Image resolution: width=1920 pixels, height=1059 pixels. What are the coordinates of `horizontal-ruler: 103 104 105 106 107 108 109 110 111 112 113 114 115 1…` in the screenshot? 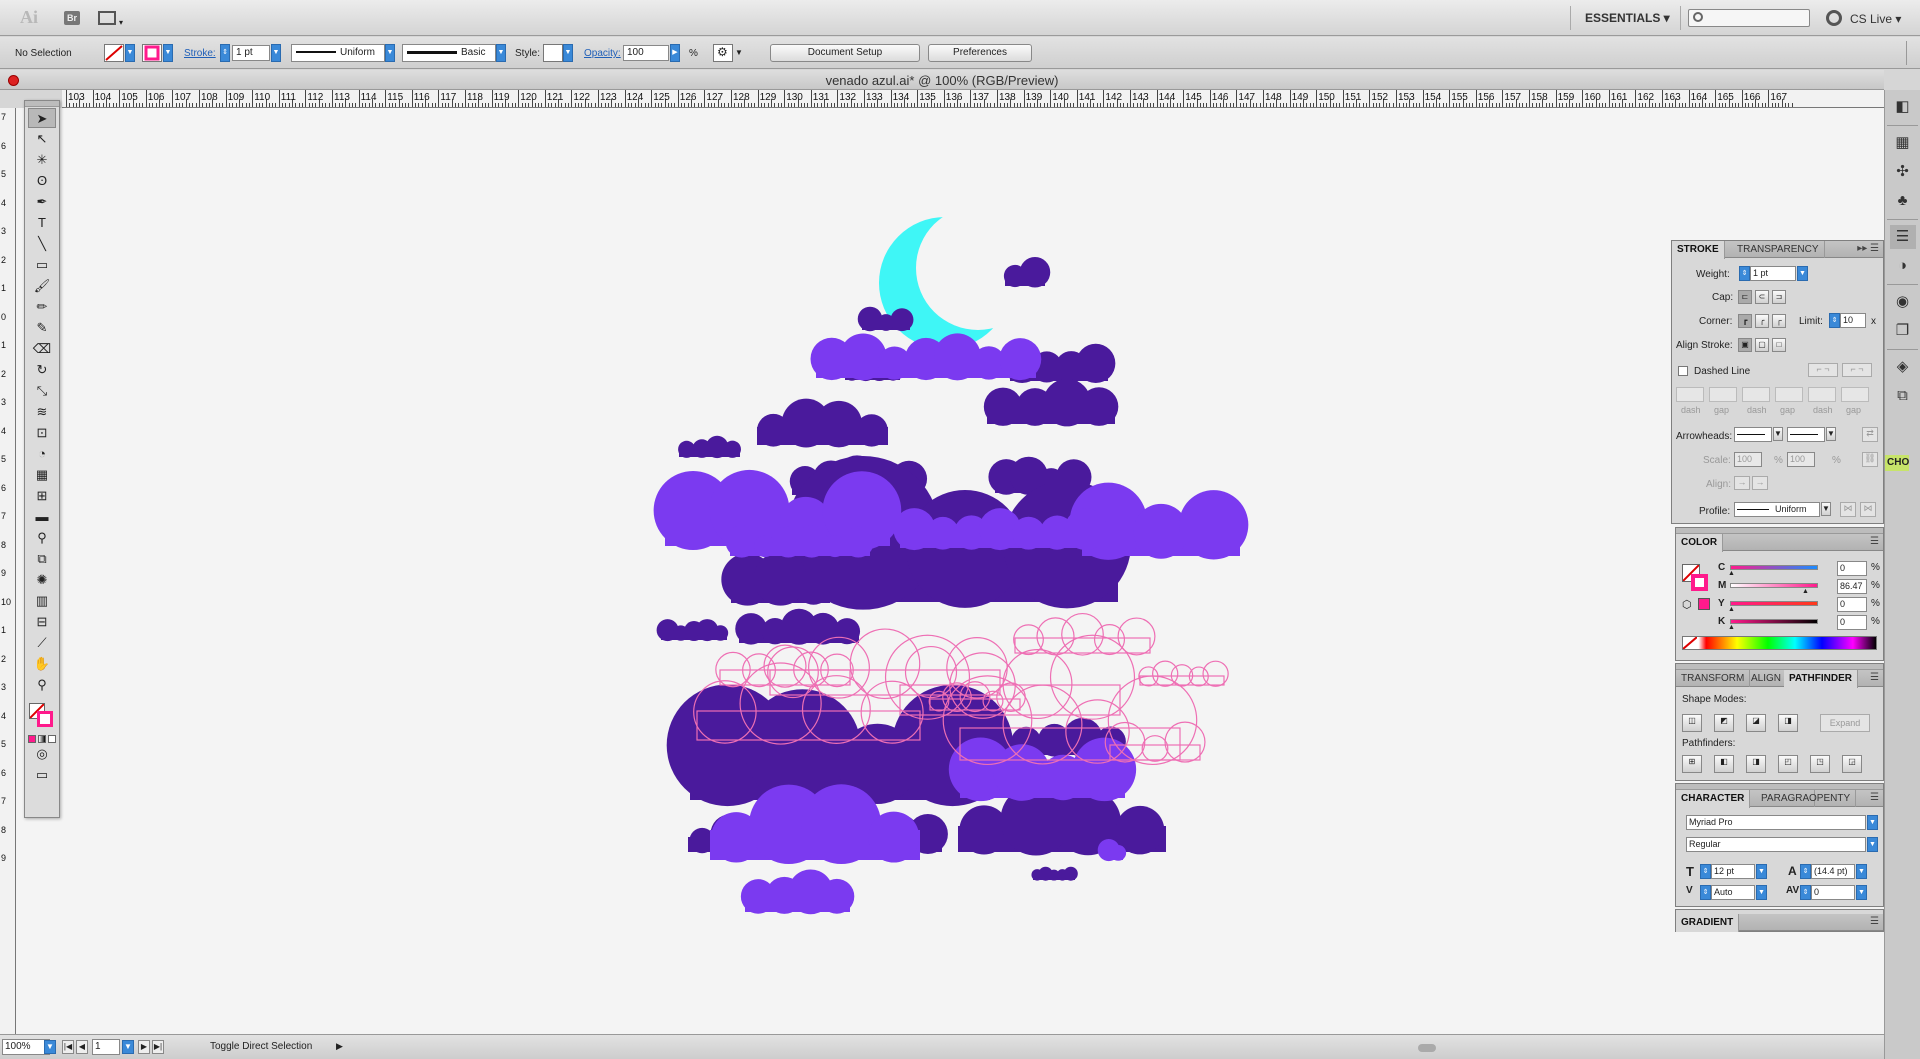 It's located at (973, 99).